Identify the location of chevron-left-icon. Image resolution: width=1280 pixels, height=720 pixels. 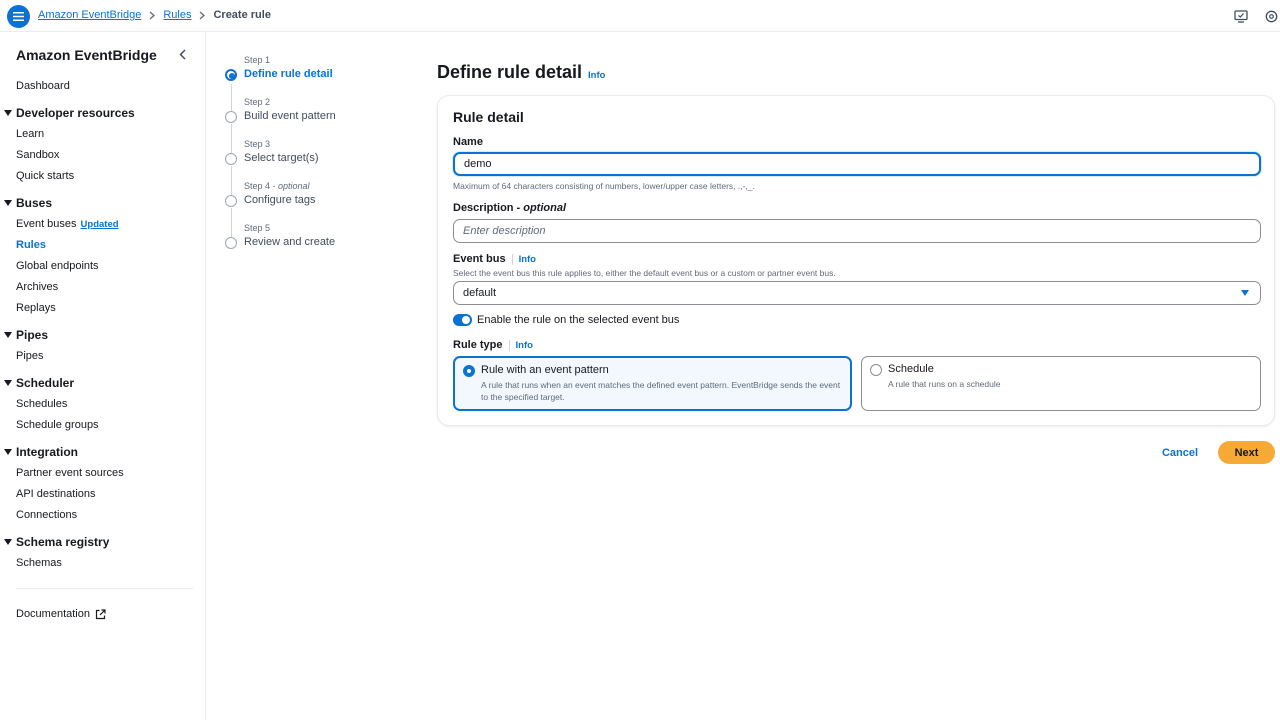
(182, 54).